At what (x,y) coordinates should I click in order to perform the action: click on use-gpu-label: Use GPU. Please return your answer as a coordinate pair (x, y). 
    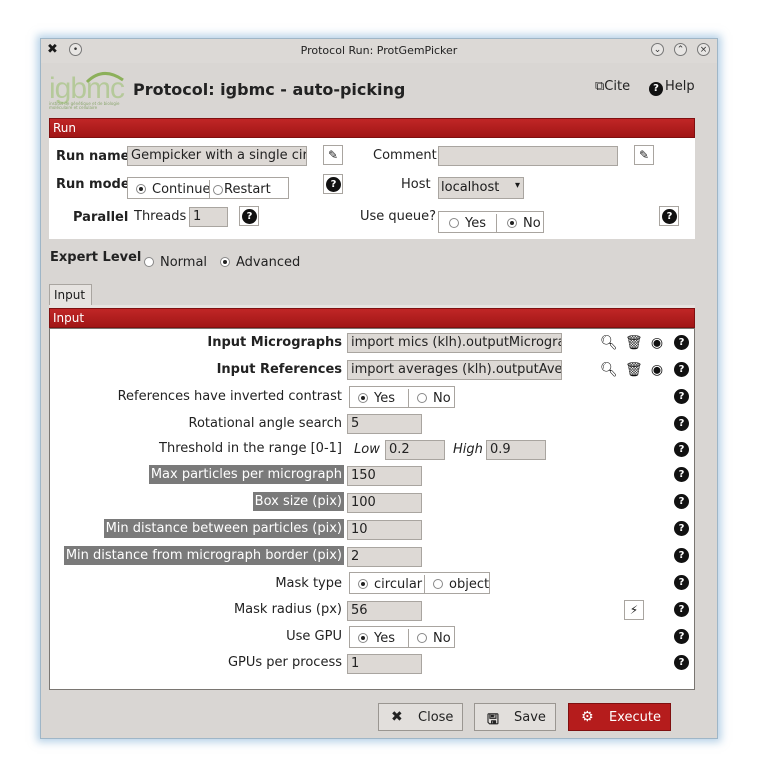
    Looking at the image, I should click on (314, 636).